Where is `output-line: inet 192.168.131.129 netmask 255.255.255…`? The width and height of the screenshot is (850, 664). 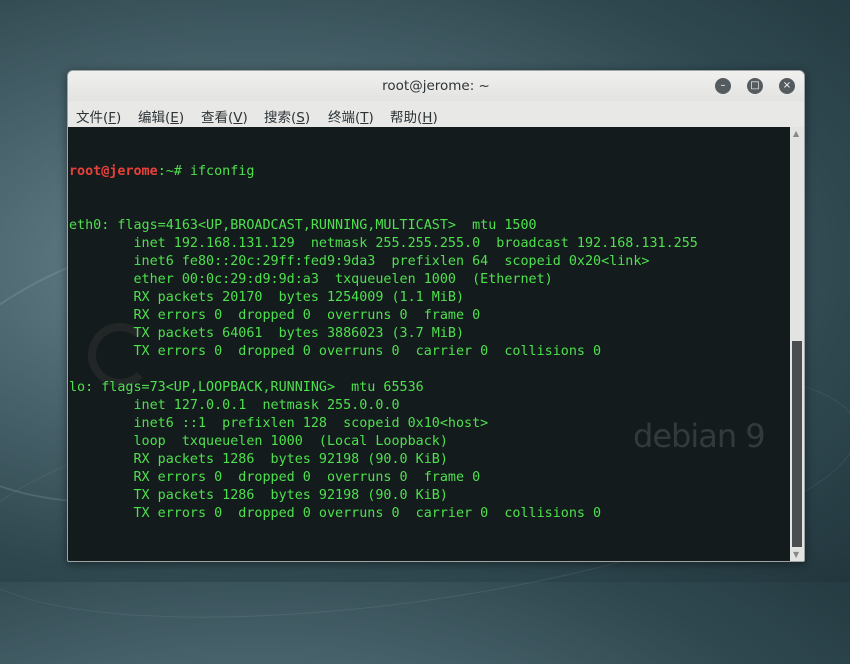
output-line: inet 192.168.131.129 netmask 255.255.255… is located at coordinates (383, 243).